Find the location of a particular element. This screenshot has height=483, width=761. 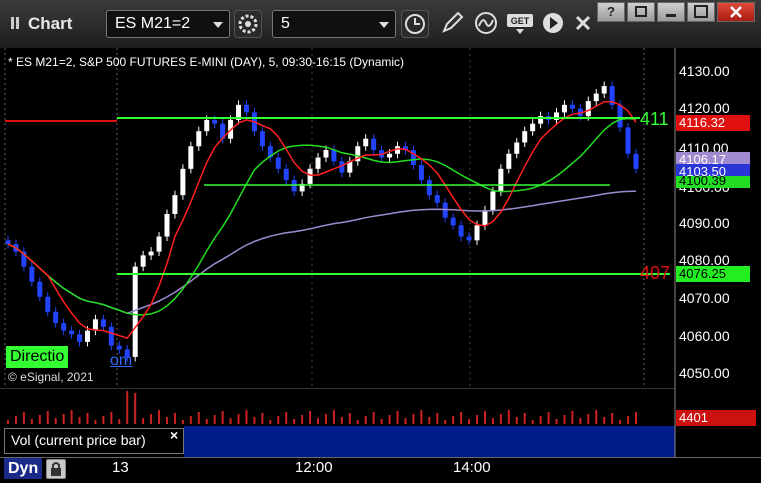

minimize-button is located at coordinates (671, 12).